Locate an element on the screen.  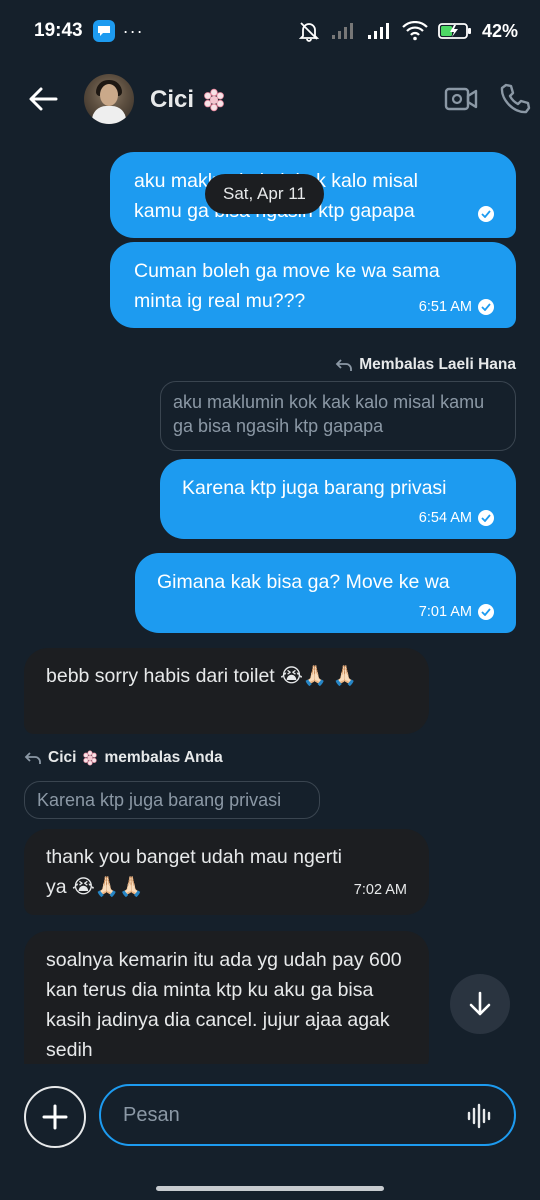
reply-indicator: Membalas Laeli Hana is located at coordinates (425, 365).